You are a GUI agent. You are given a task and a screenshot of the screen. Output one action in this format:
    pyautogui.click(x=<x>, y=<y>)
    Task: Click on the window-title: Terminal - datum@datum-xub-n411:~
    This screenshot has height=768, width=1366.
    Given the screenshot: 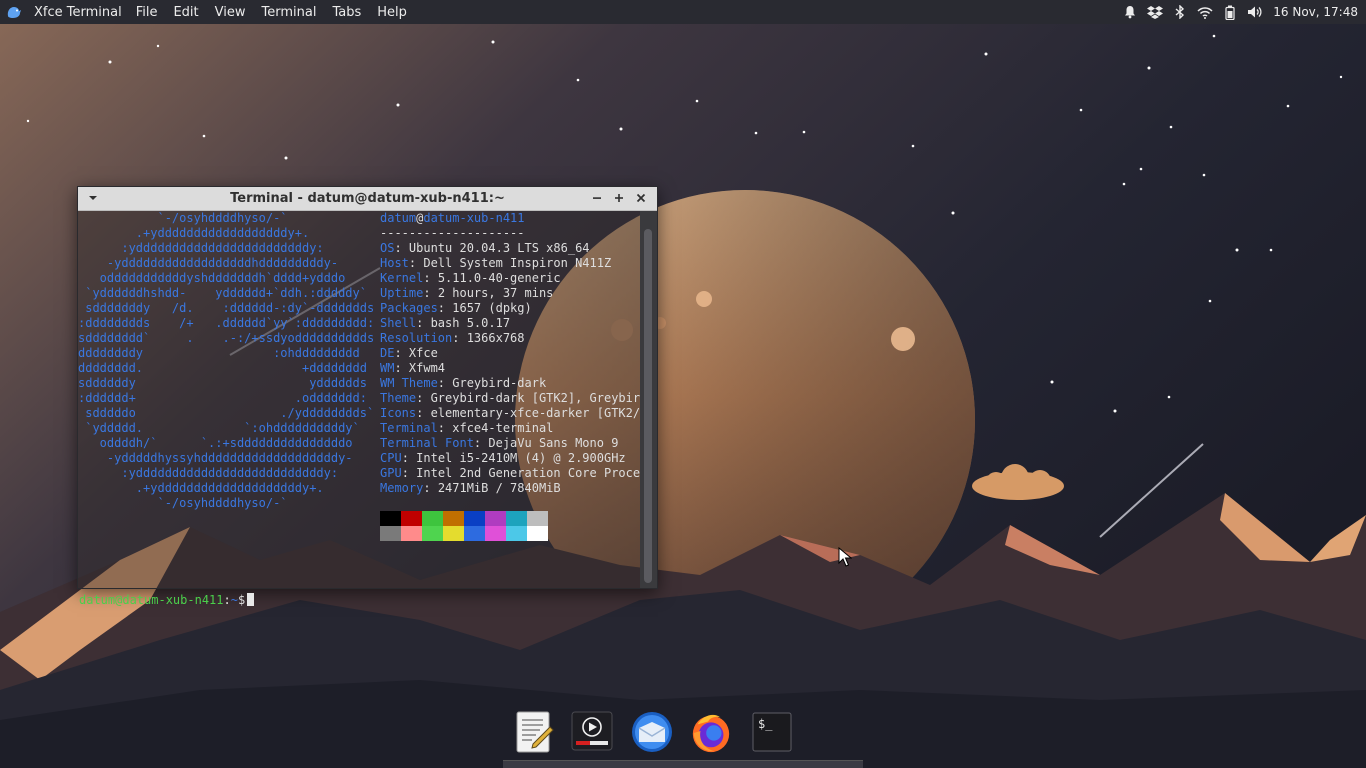 What is the action you would take?
    pyautogui.click(x=367, y=198)
    